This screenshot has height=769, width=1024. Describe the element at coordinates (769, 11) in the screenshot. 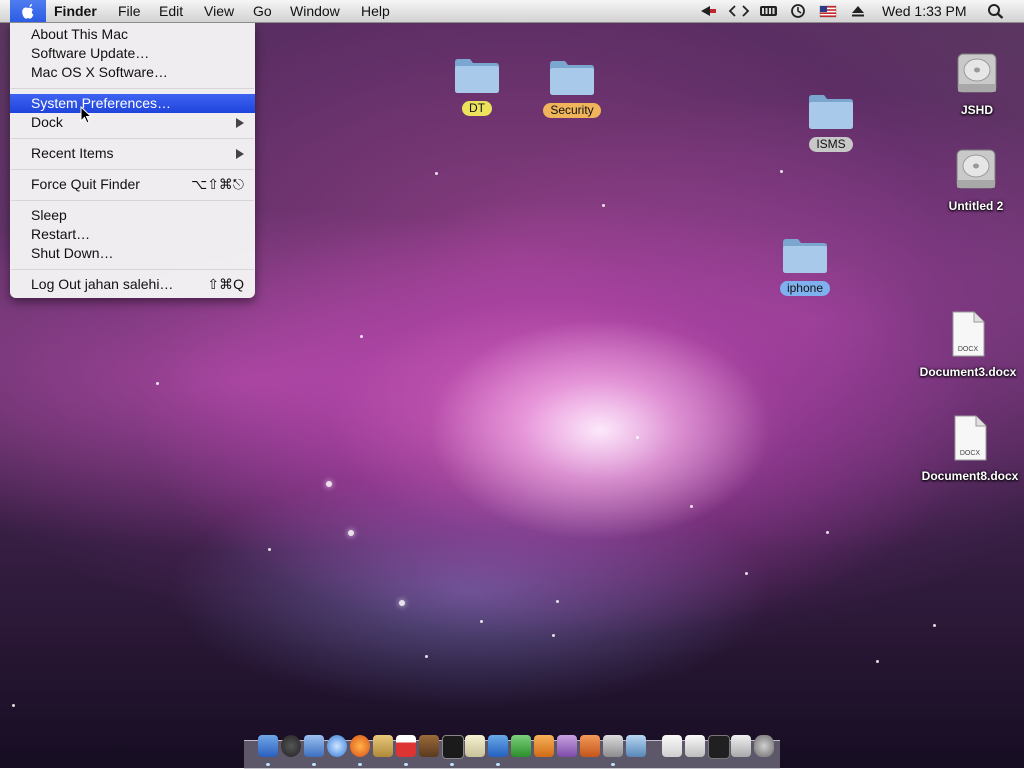

I see `battery-icon` at that location.